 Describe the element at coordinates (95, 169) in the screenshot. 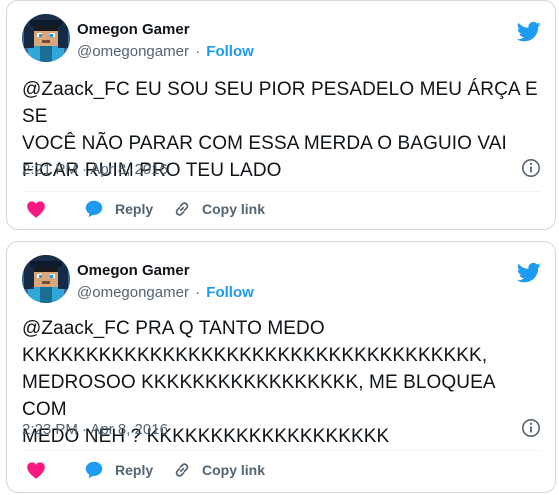

I see `timestamp: 2:21 PM · Apr 8, 2016` at that location.